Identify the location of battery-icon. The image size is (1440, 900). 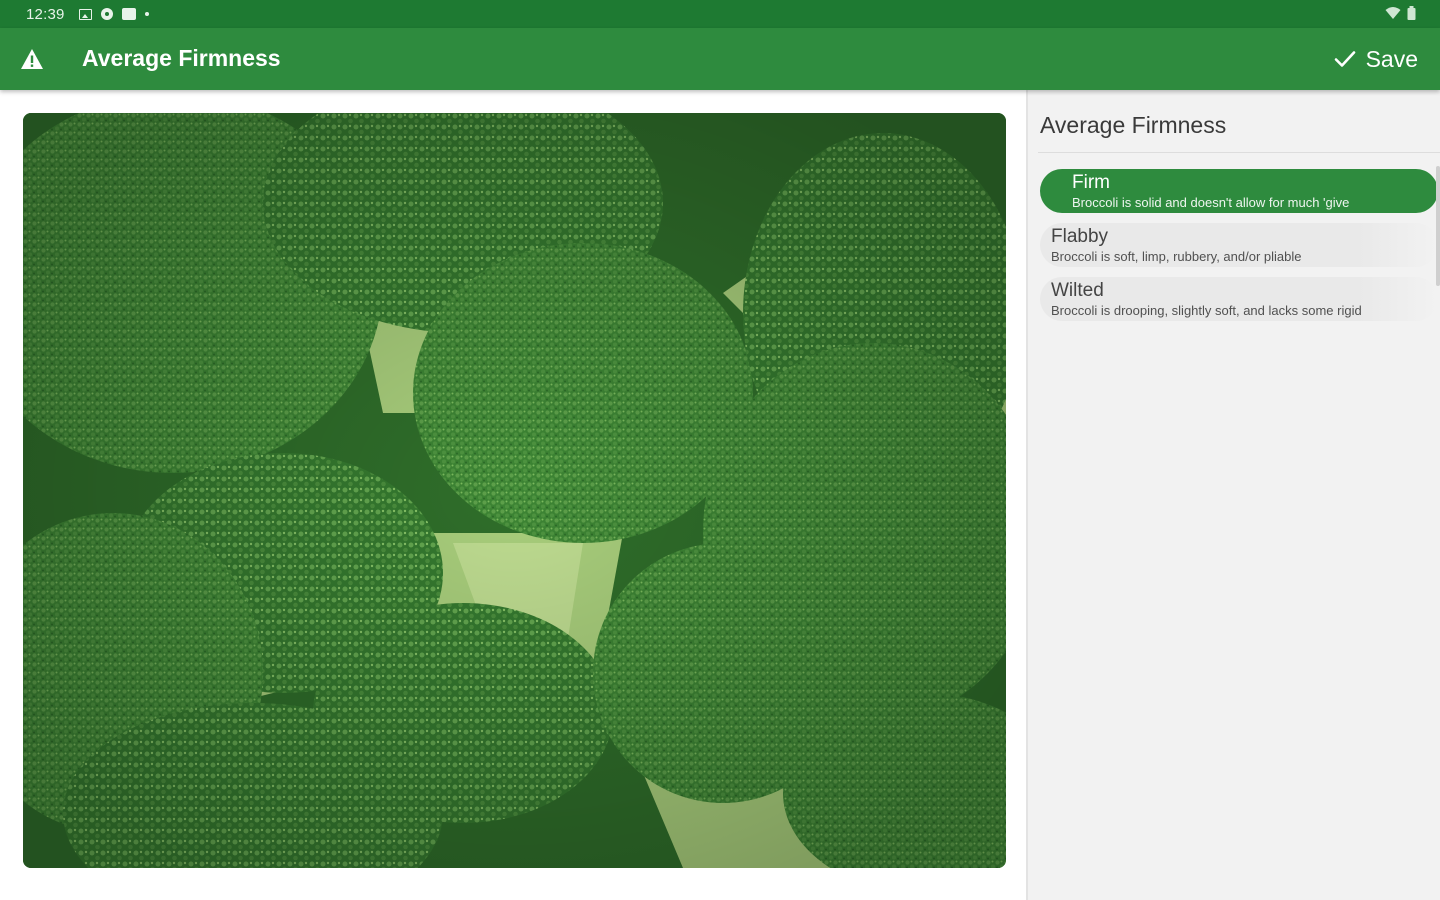
(1411, 13).